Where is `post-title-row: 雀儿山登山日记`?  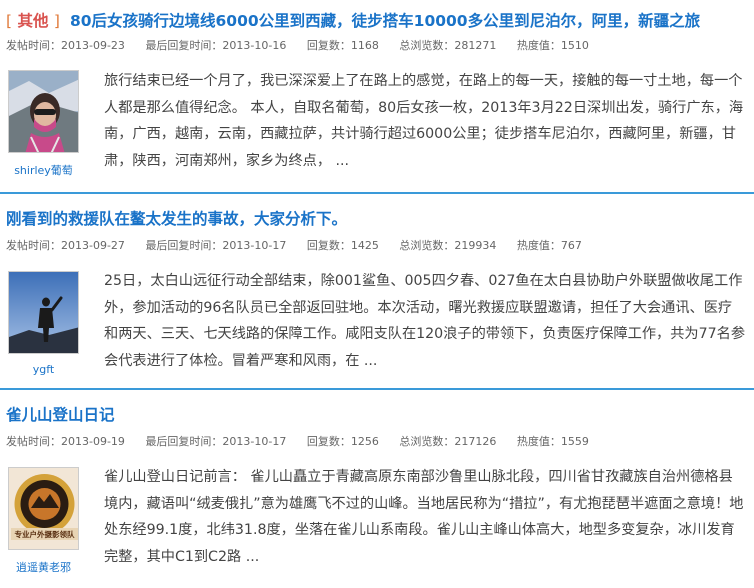
post-title-row: 雀儿山登山日记 is located at coordinates (60, 415).